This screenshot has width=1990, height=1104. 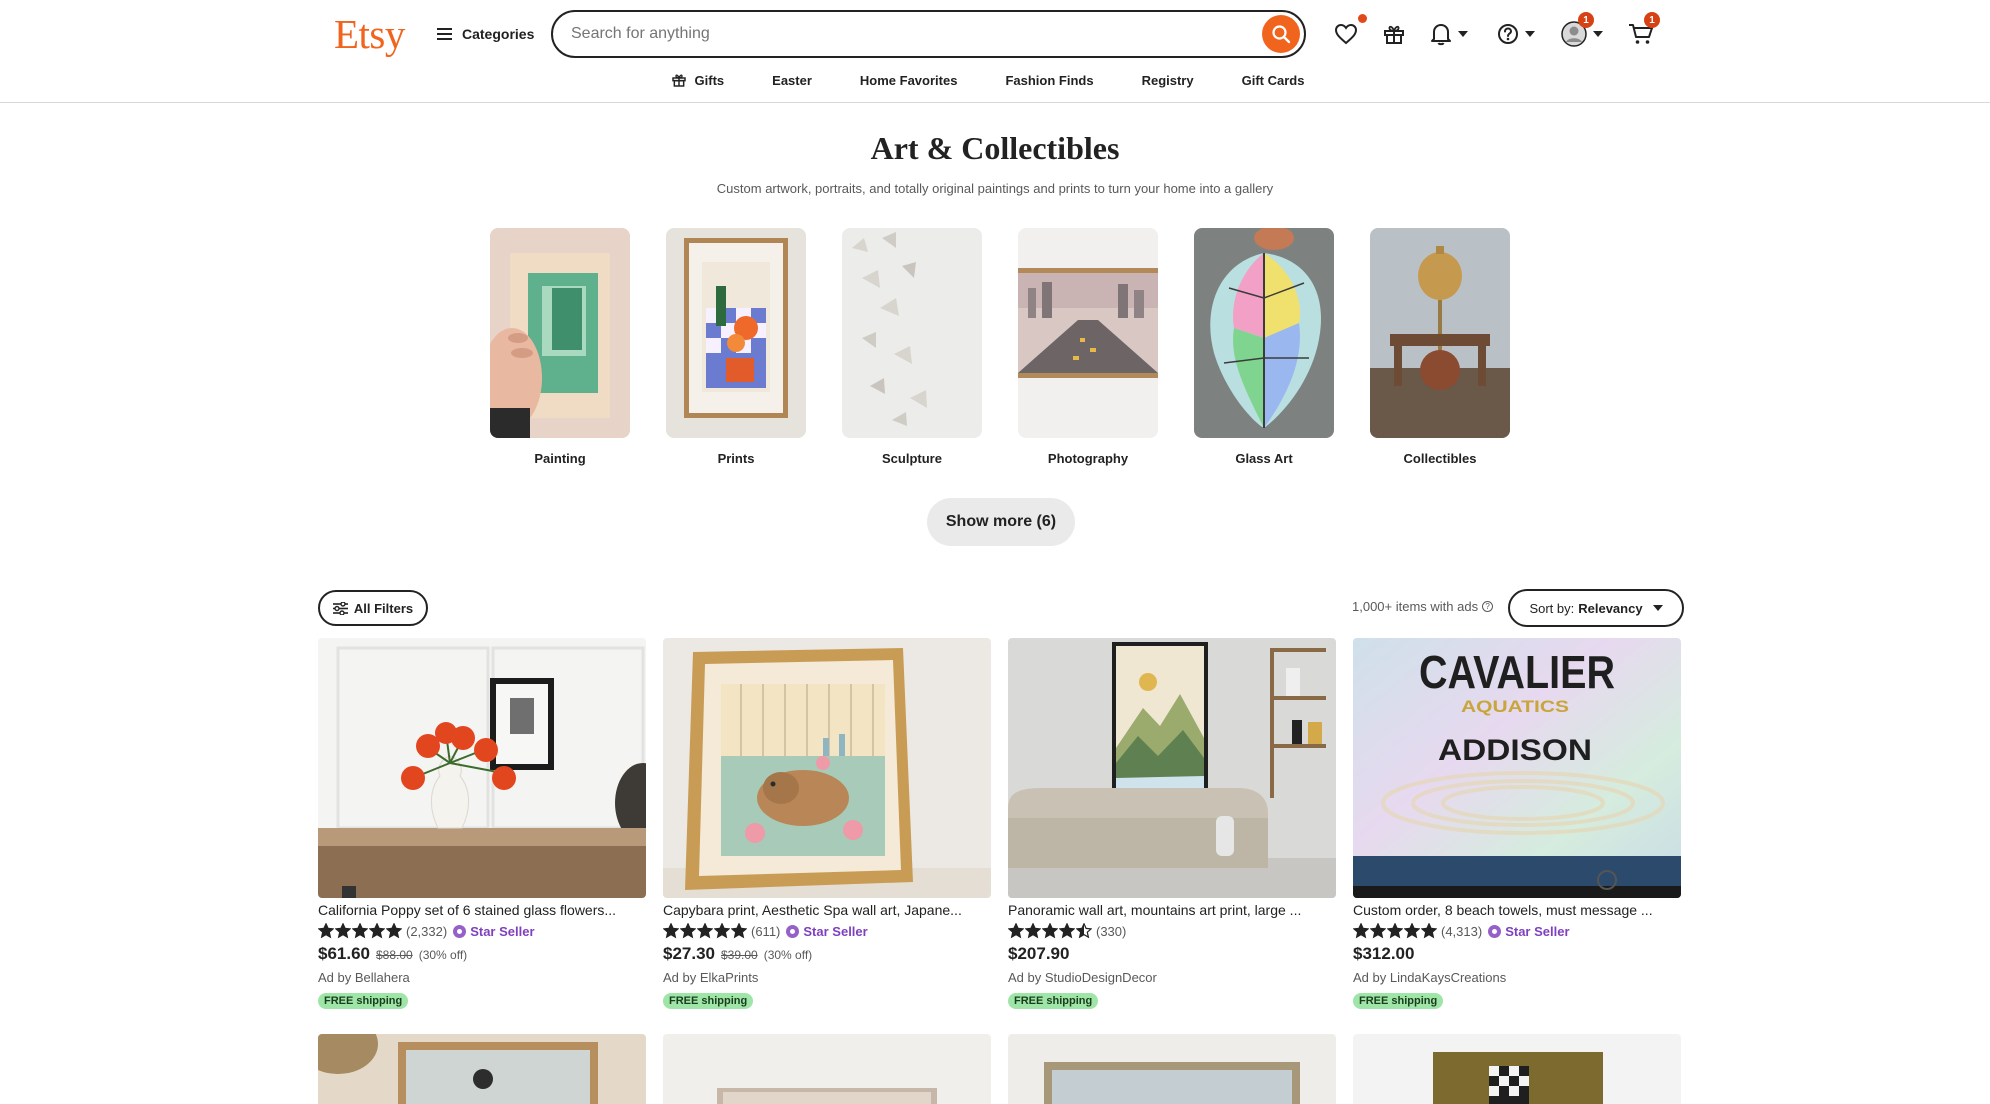 What do you see at coordinates (482, 954) in the screenshot?
I see `listing-price: $61.60 $88.00 (30% off)` at bounding box center [482, 954].